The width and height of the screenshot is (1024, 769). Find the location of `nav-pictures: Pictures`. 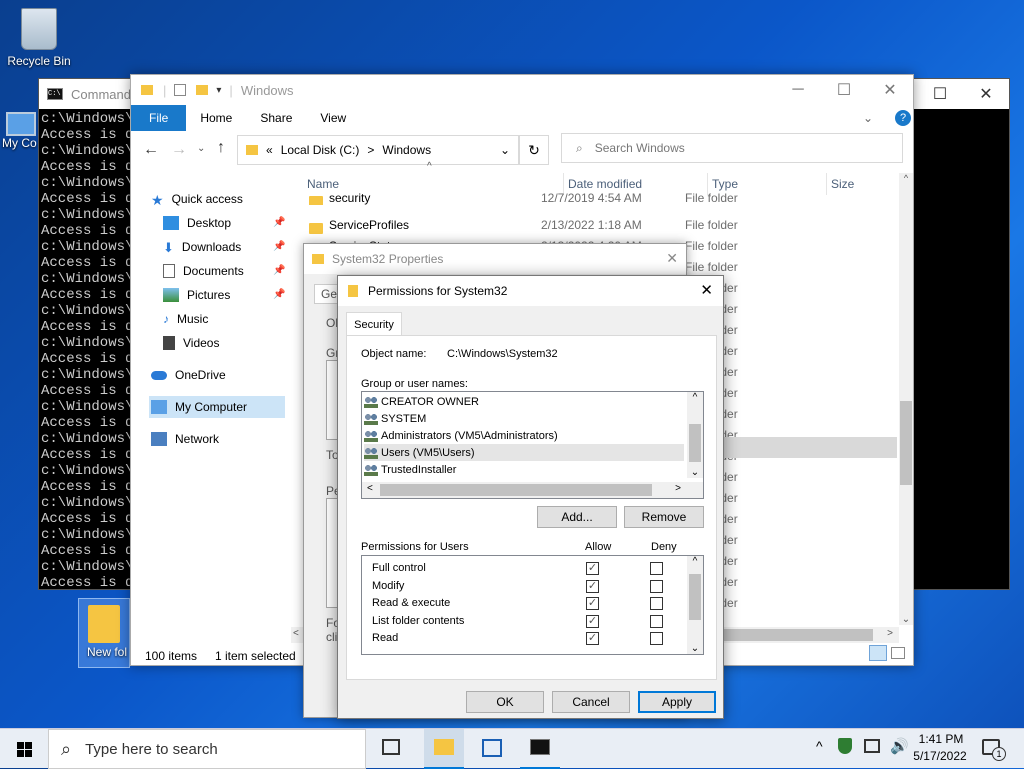

nav-pictures: Pictures is located at coordinates (196, 295).